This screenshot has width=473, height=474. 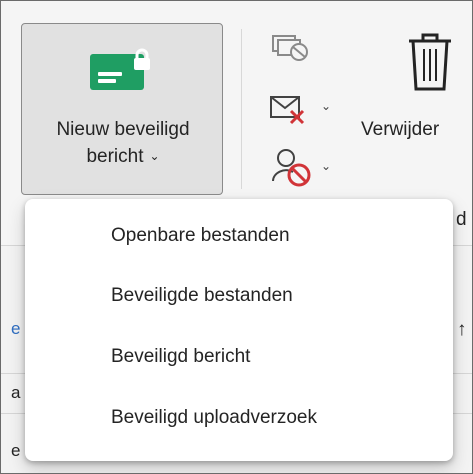 I want to click on background-text-fragment: d, so click(x=461, y=219).